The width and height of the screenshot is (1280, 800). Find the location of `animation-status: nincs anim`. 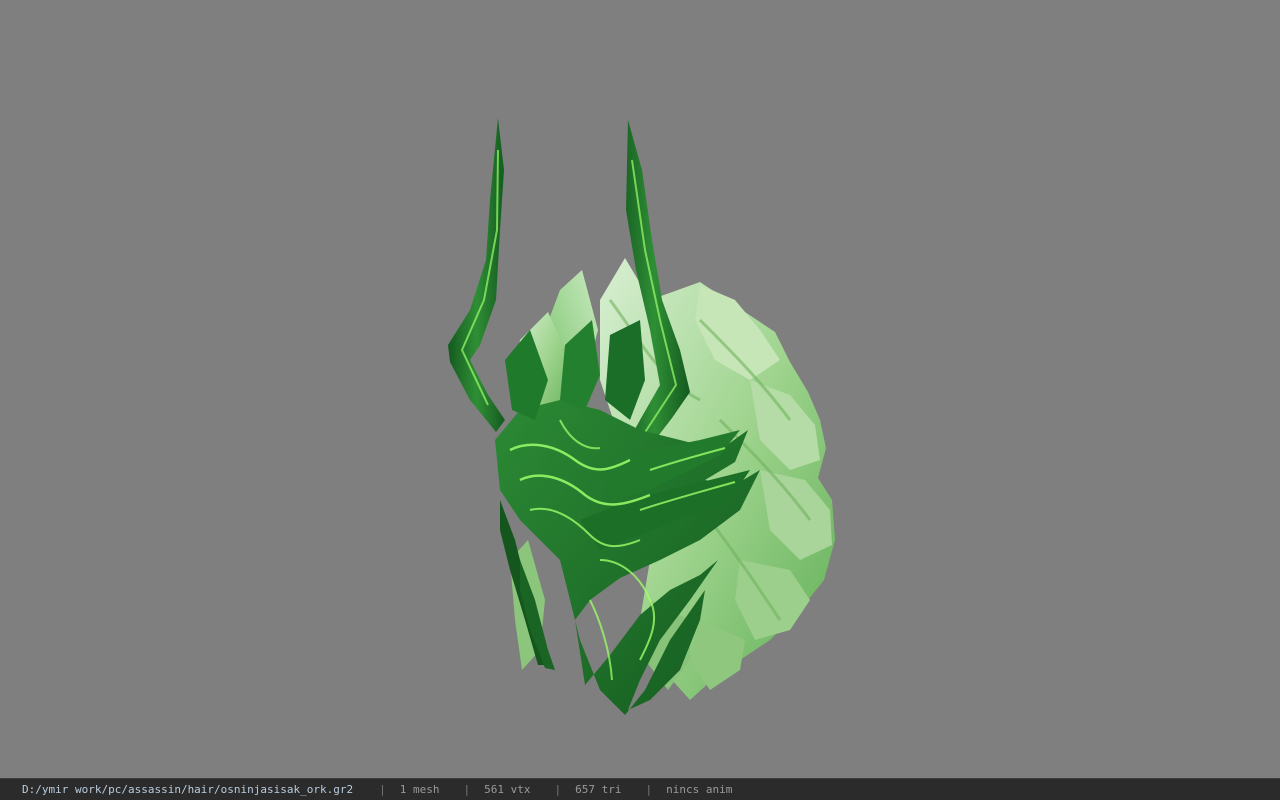

animation-status: nincs anim is located at coordinates (699, 789).